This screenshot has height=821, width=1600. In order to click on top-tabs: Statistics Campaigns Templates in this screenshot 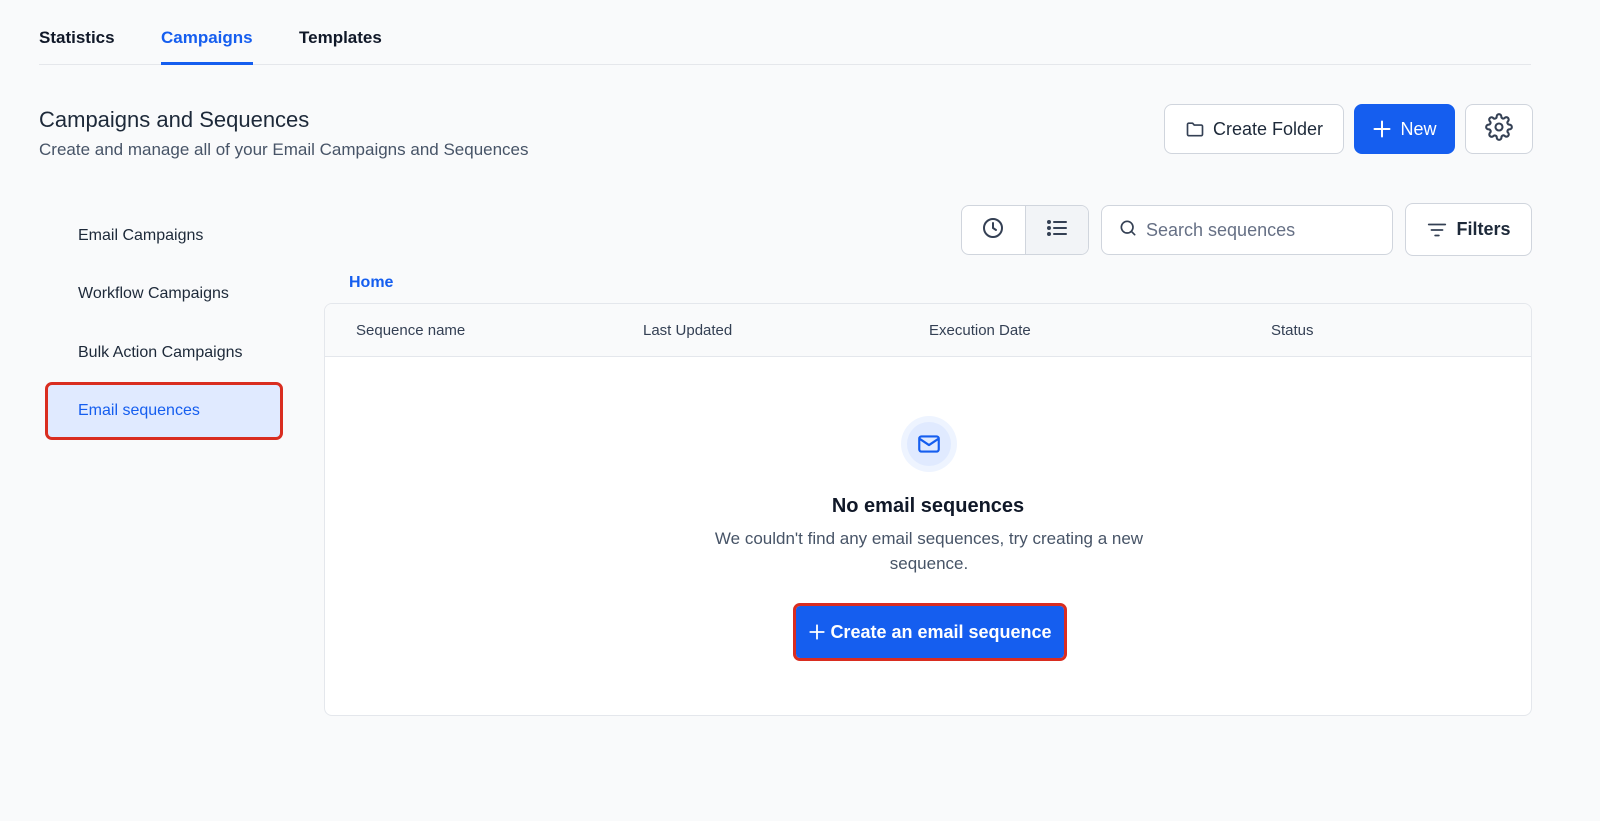, I will do `click(785, 32)`.